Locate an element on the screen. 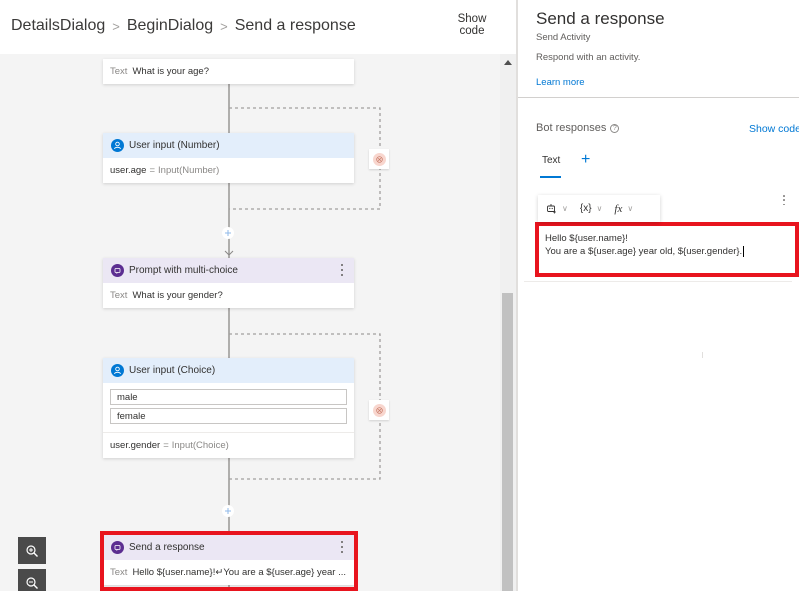 This screenshot has width=799, height=591. help-icon: ? is located at coordinates (615, 128).